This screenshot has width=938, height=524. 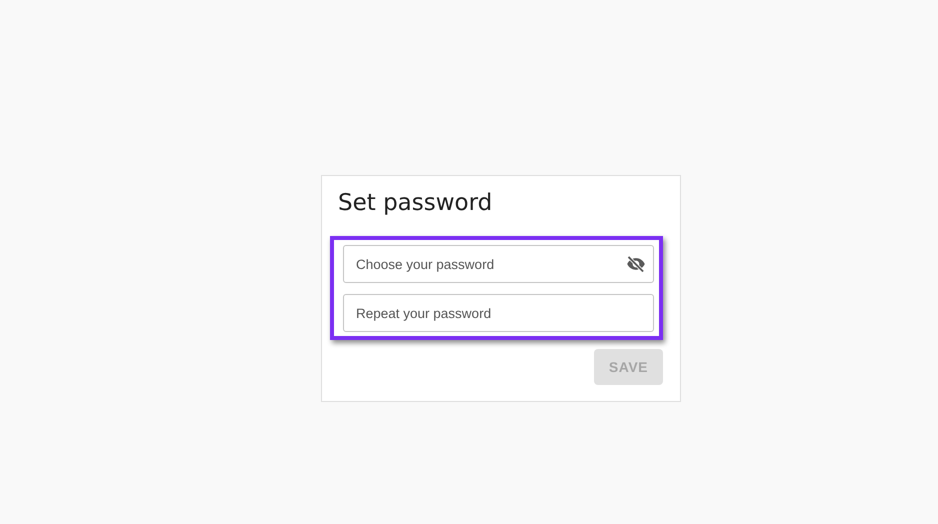 I want to click on password-field: Choose your password, so click(x=498, y=264).